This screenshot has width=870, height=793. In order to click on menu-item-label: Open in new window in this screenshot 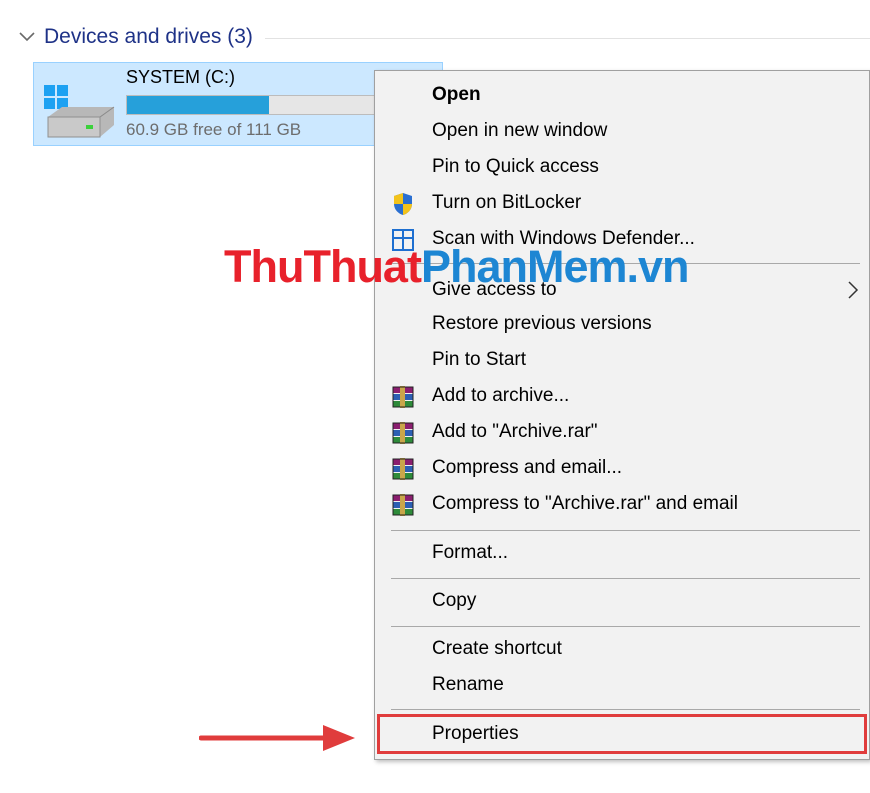, I will do `click(520, 130)`.